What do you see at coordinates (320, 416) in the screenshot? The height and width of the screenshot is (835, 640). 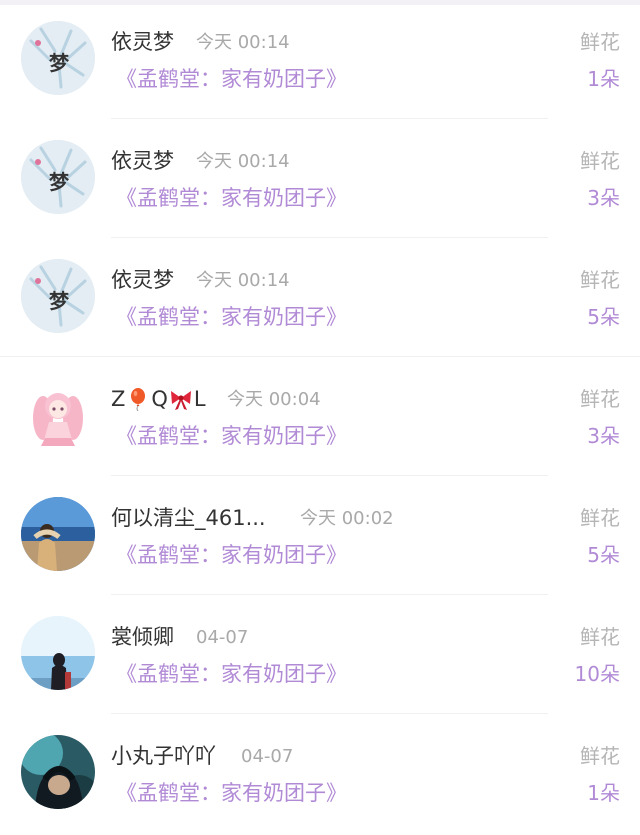 I see `list-item: Z Q L 今天 00:04 《孟鹤堂：家有奶团子》 鲜花 3朵` at bounding box center [320, 416].